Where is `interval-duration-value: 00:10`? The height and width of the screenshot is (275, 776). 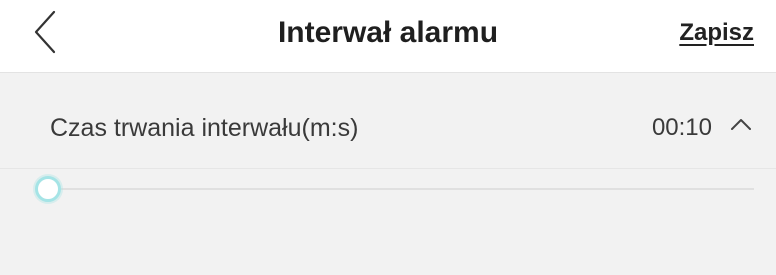 interval-duration-value: 00:10 is located at coordinates (681, 127).